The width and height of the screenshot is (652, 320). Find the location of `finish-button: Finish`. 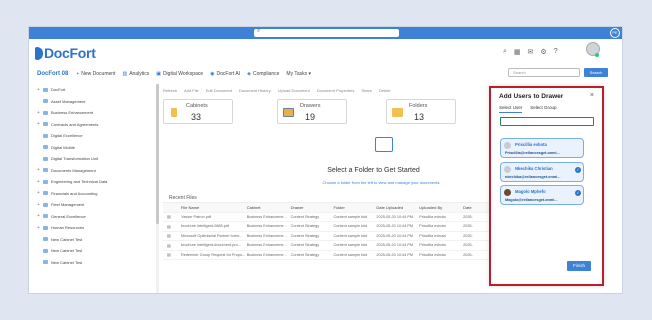

finish-button: Finish is located at coordinates (579, 266).